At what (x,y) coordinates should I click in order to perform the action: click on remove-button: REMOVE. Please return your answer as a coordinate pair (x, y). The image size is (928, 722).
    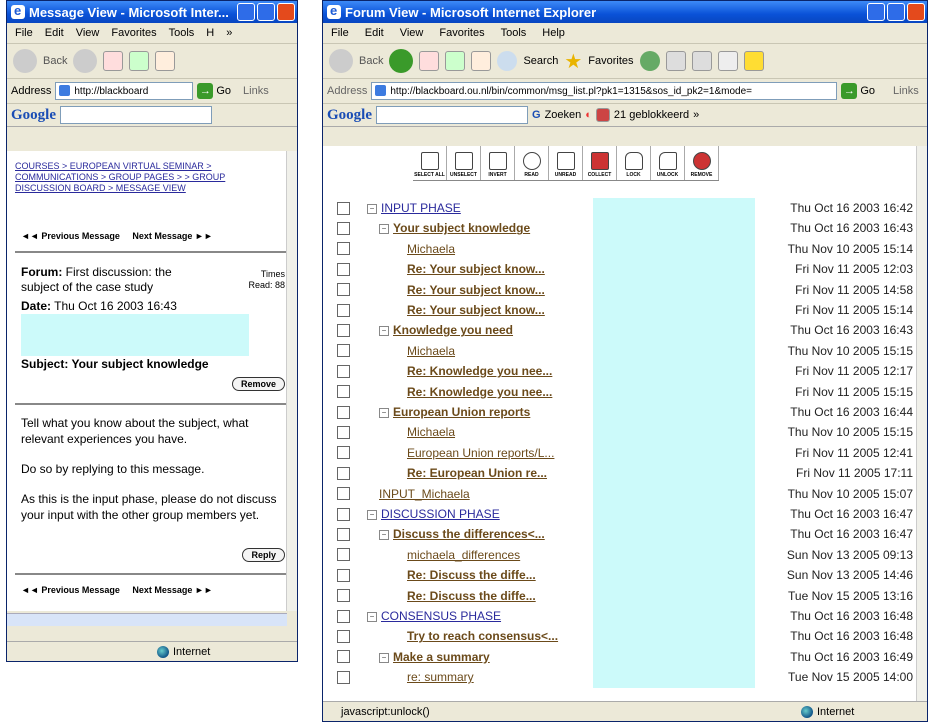
    Looking at the image, I should click on (702, 163).